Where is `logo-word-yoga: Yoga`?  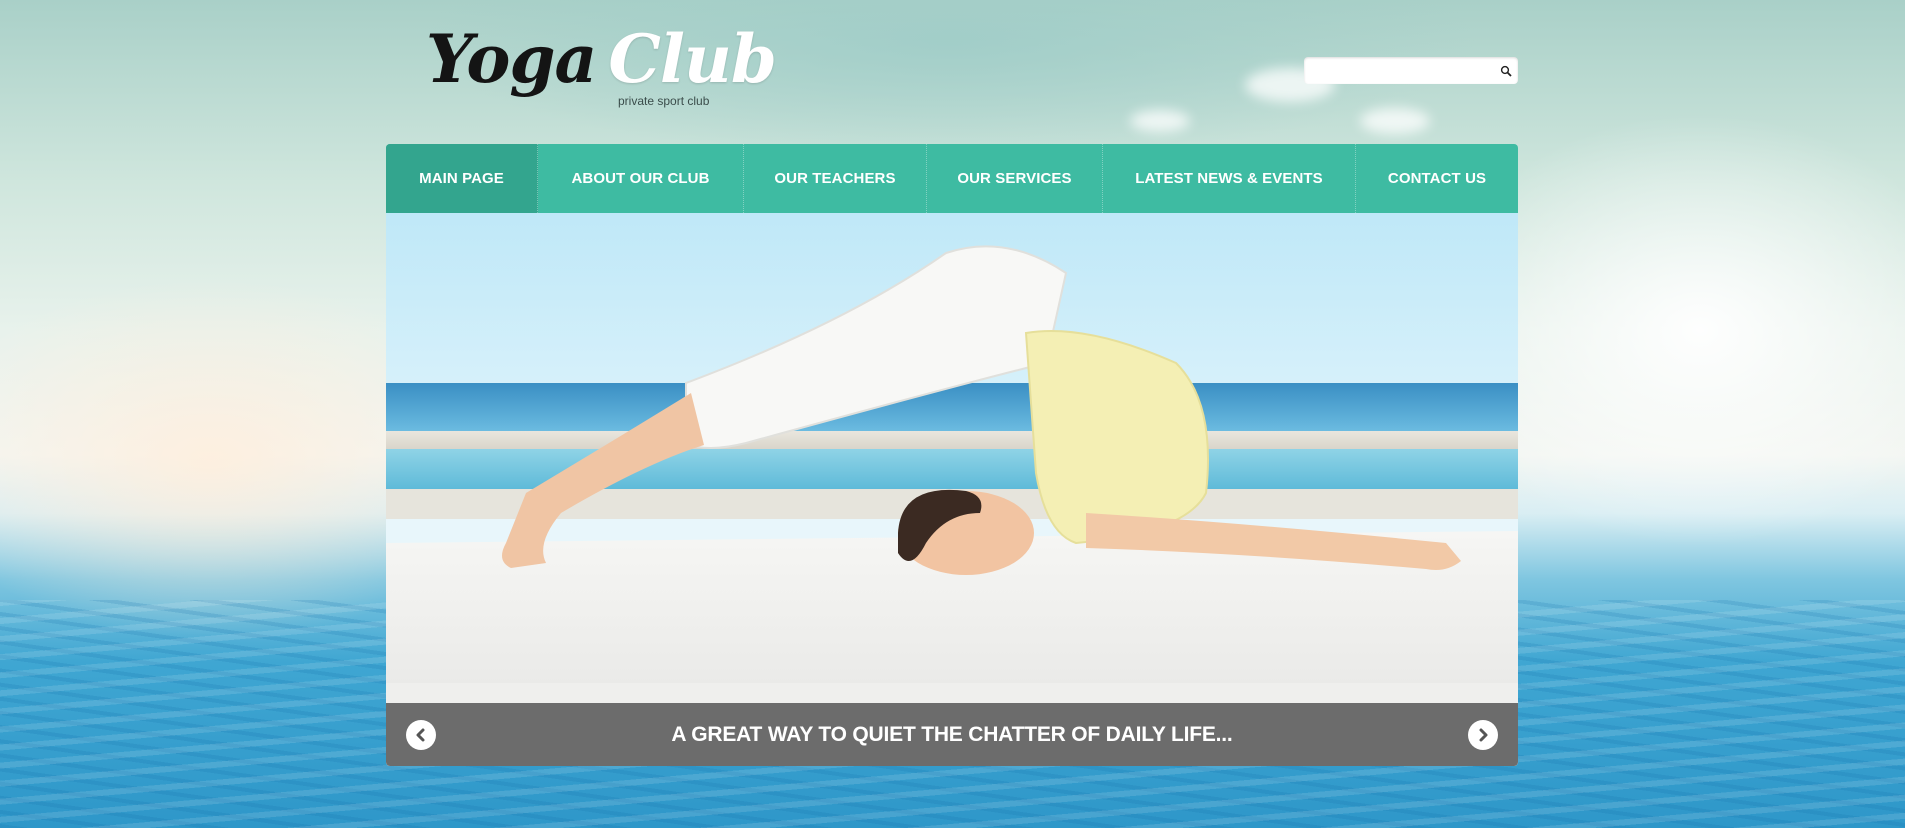 logo-word-yoga: Yoga is located at coordinates (511, 59).